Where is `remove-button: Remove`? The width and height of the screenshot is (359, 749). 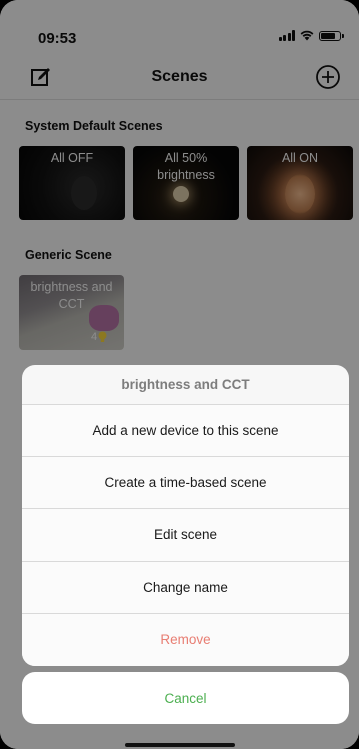
remove-button: Remove is located at coordinates (185, 639).